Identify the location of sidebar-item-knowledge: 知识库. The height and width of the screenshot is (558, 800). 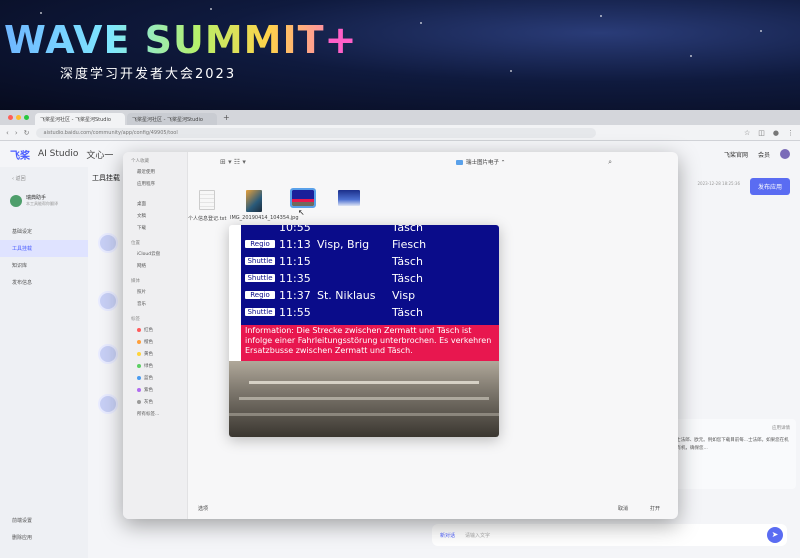
(44, 265).